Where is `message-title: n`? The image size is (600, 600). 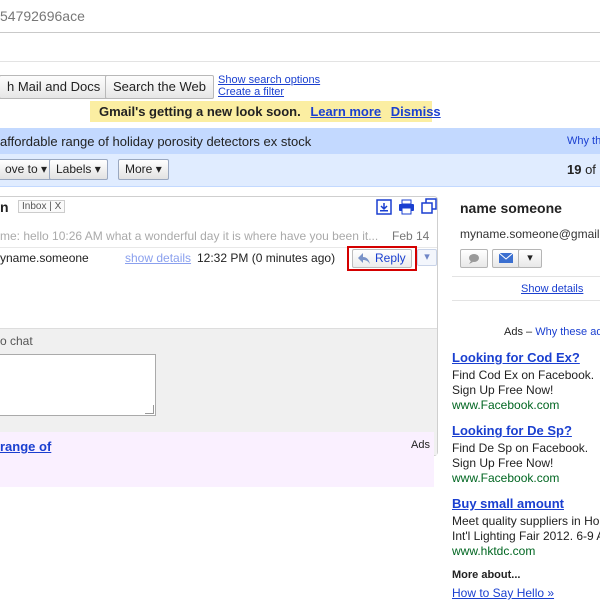
message-title: n is located at coordinates (4, 207).